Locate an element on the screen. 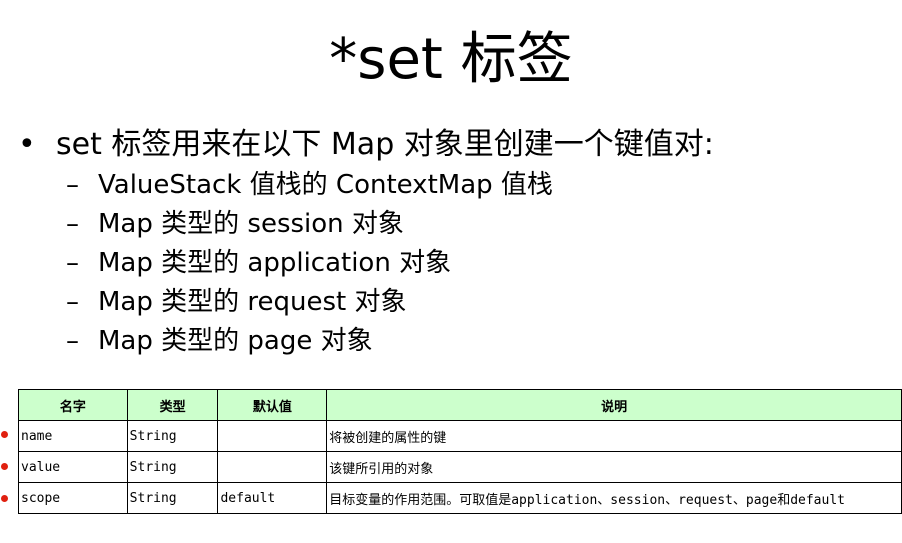  sub-item-session: – Map 类型的 session 对象 is located at coordinates (453, 224).